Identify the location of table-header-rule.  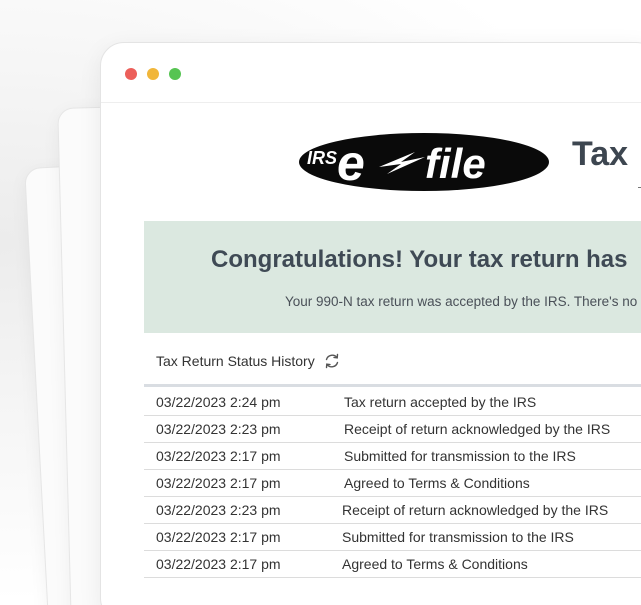
(392, 385).